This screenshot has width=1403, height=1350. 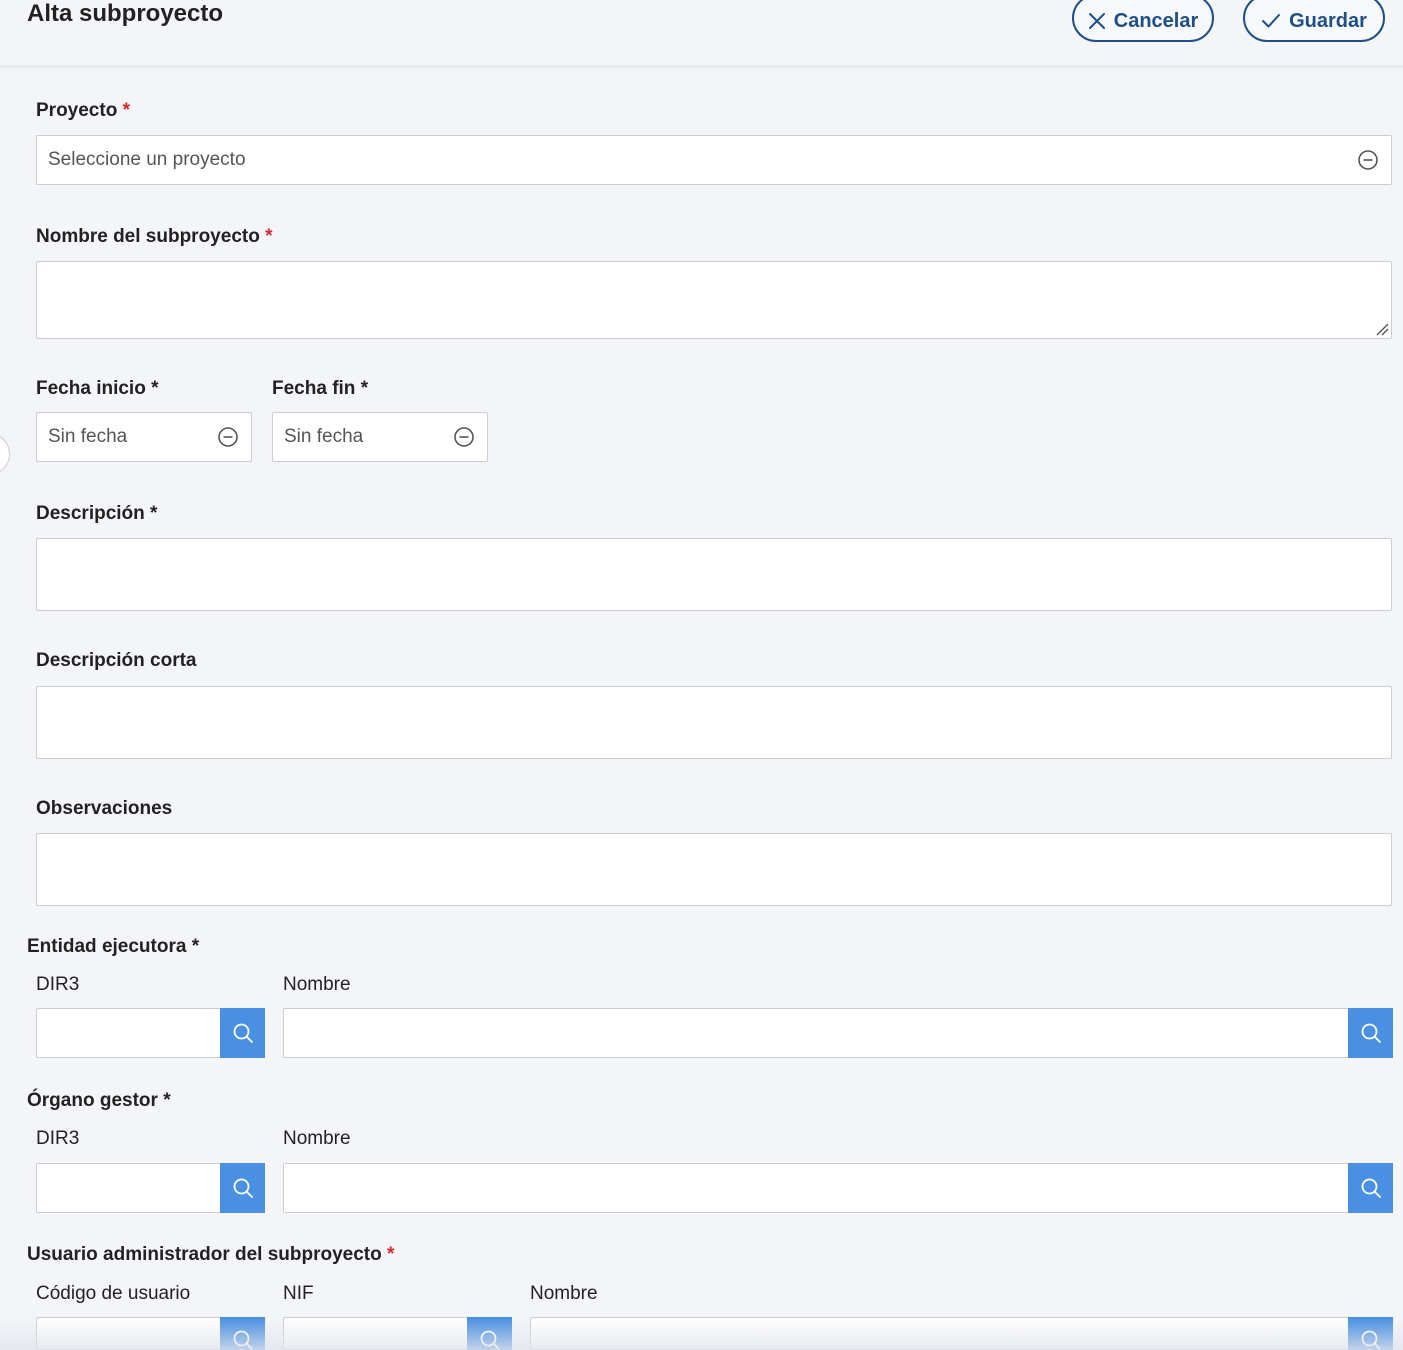 I want to click on descripcion-label: Descripción *, so click(x=96, y=514).